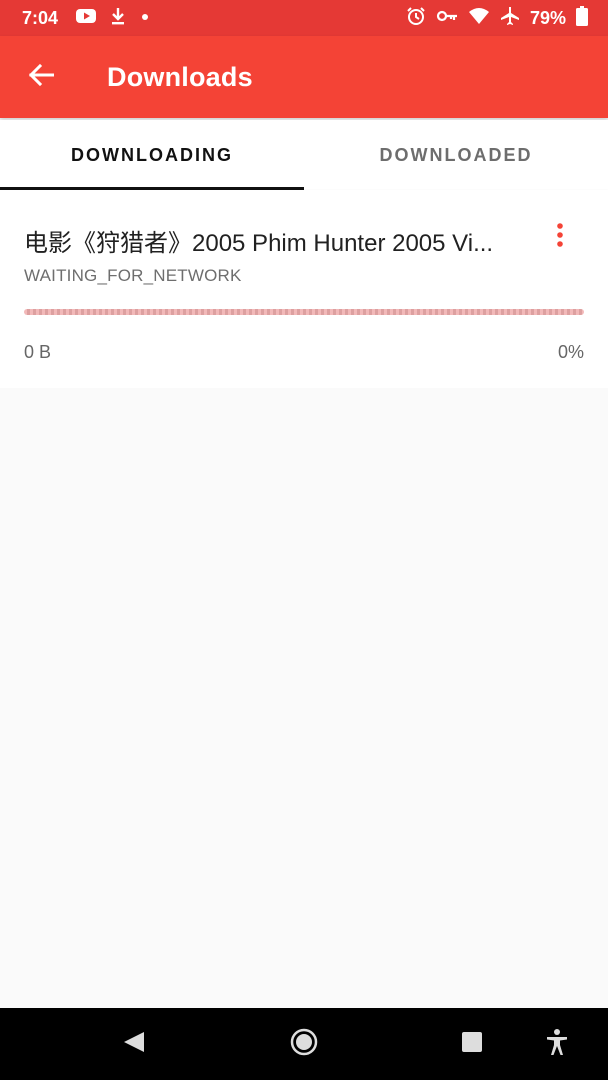 The height and width of the screenshot is (1080, 608). What do you see at coordinates (133, 275) in the screenshot?
I see `download-status: WAITING_FOR_NETWORK` at bounding box center [133, 275].